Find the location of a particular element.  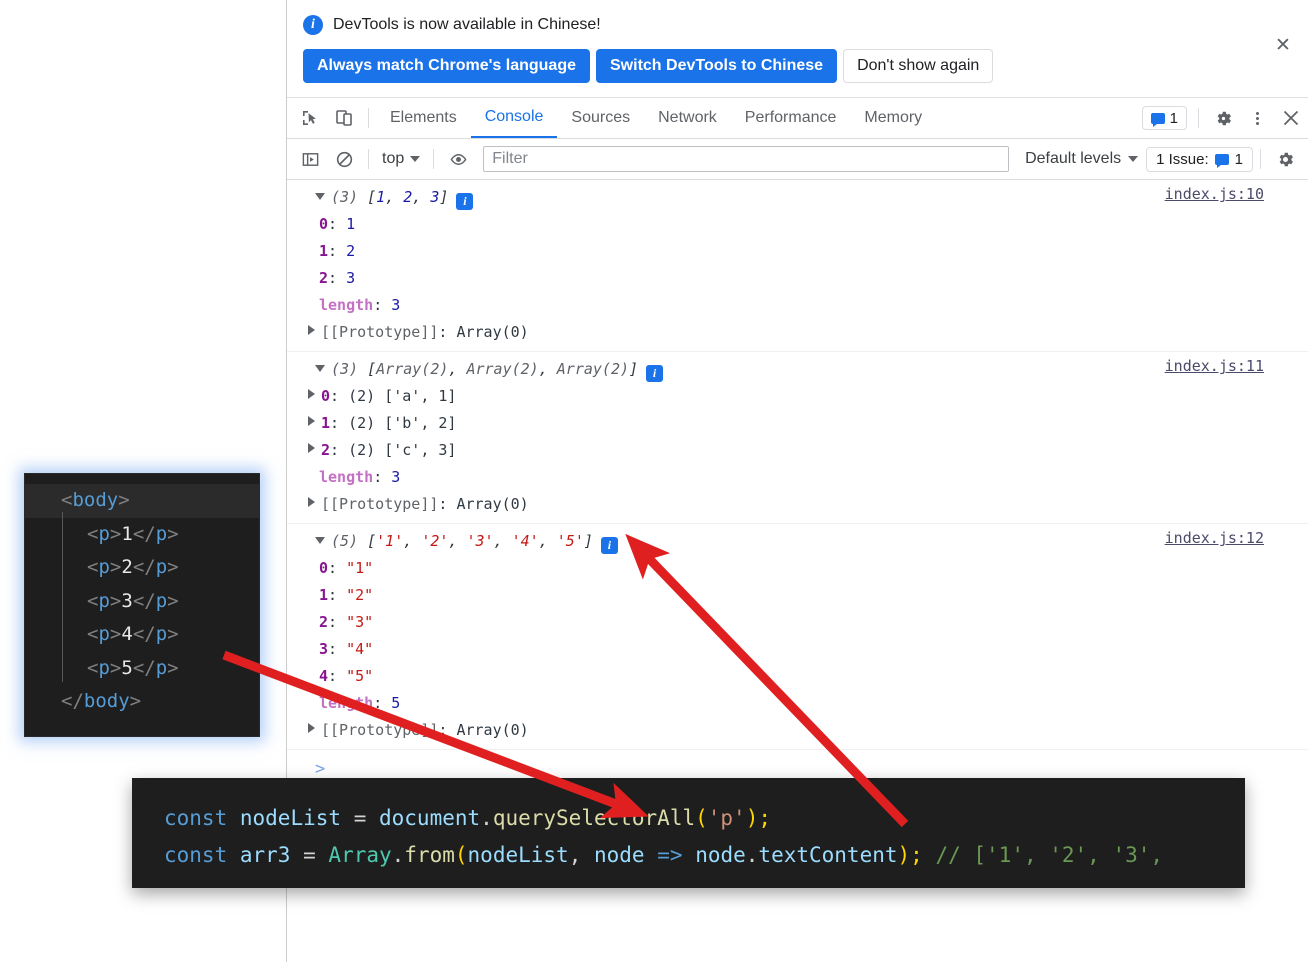

device-toolbar-icon is located at coordinates (344, 118).